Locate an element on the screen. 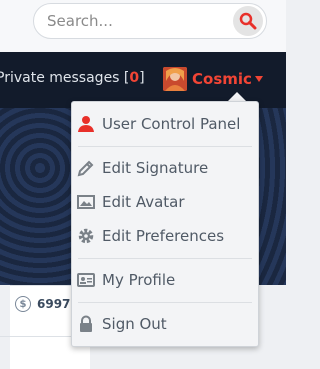 This screenshot has height=369, width=320. dropdown-pointer is located at coordinates (237, 96).